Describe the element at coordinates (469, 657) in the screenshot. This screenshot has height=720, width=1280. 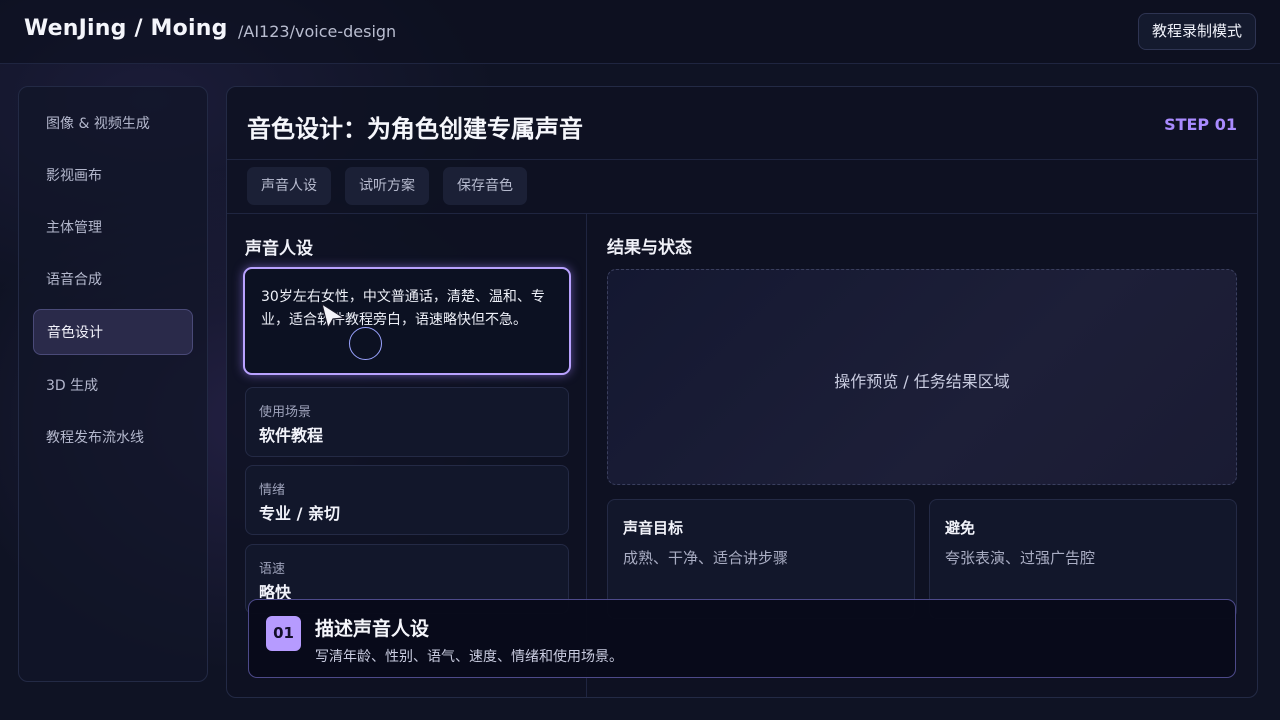
I see `caption-subtitle: 写清年龄、性别、语气、速度、情绪和使用场景。` at that location.